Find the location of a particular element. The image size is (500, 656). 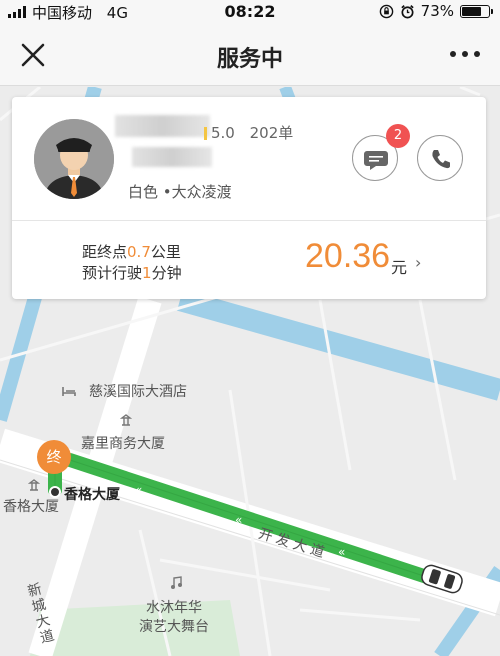

poi-label: 嘉里商务大厦 is located at coordinates (123, 443).